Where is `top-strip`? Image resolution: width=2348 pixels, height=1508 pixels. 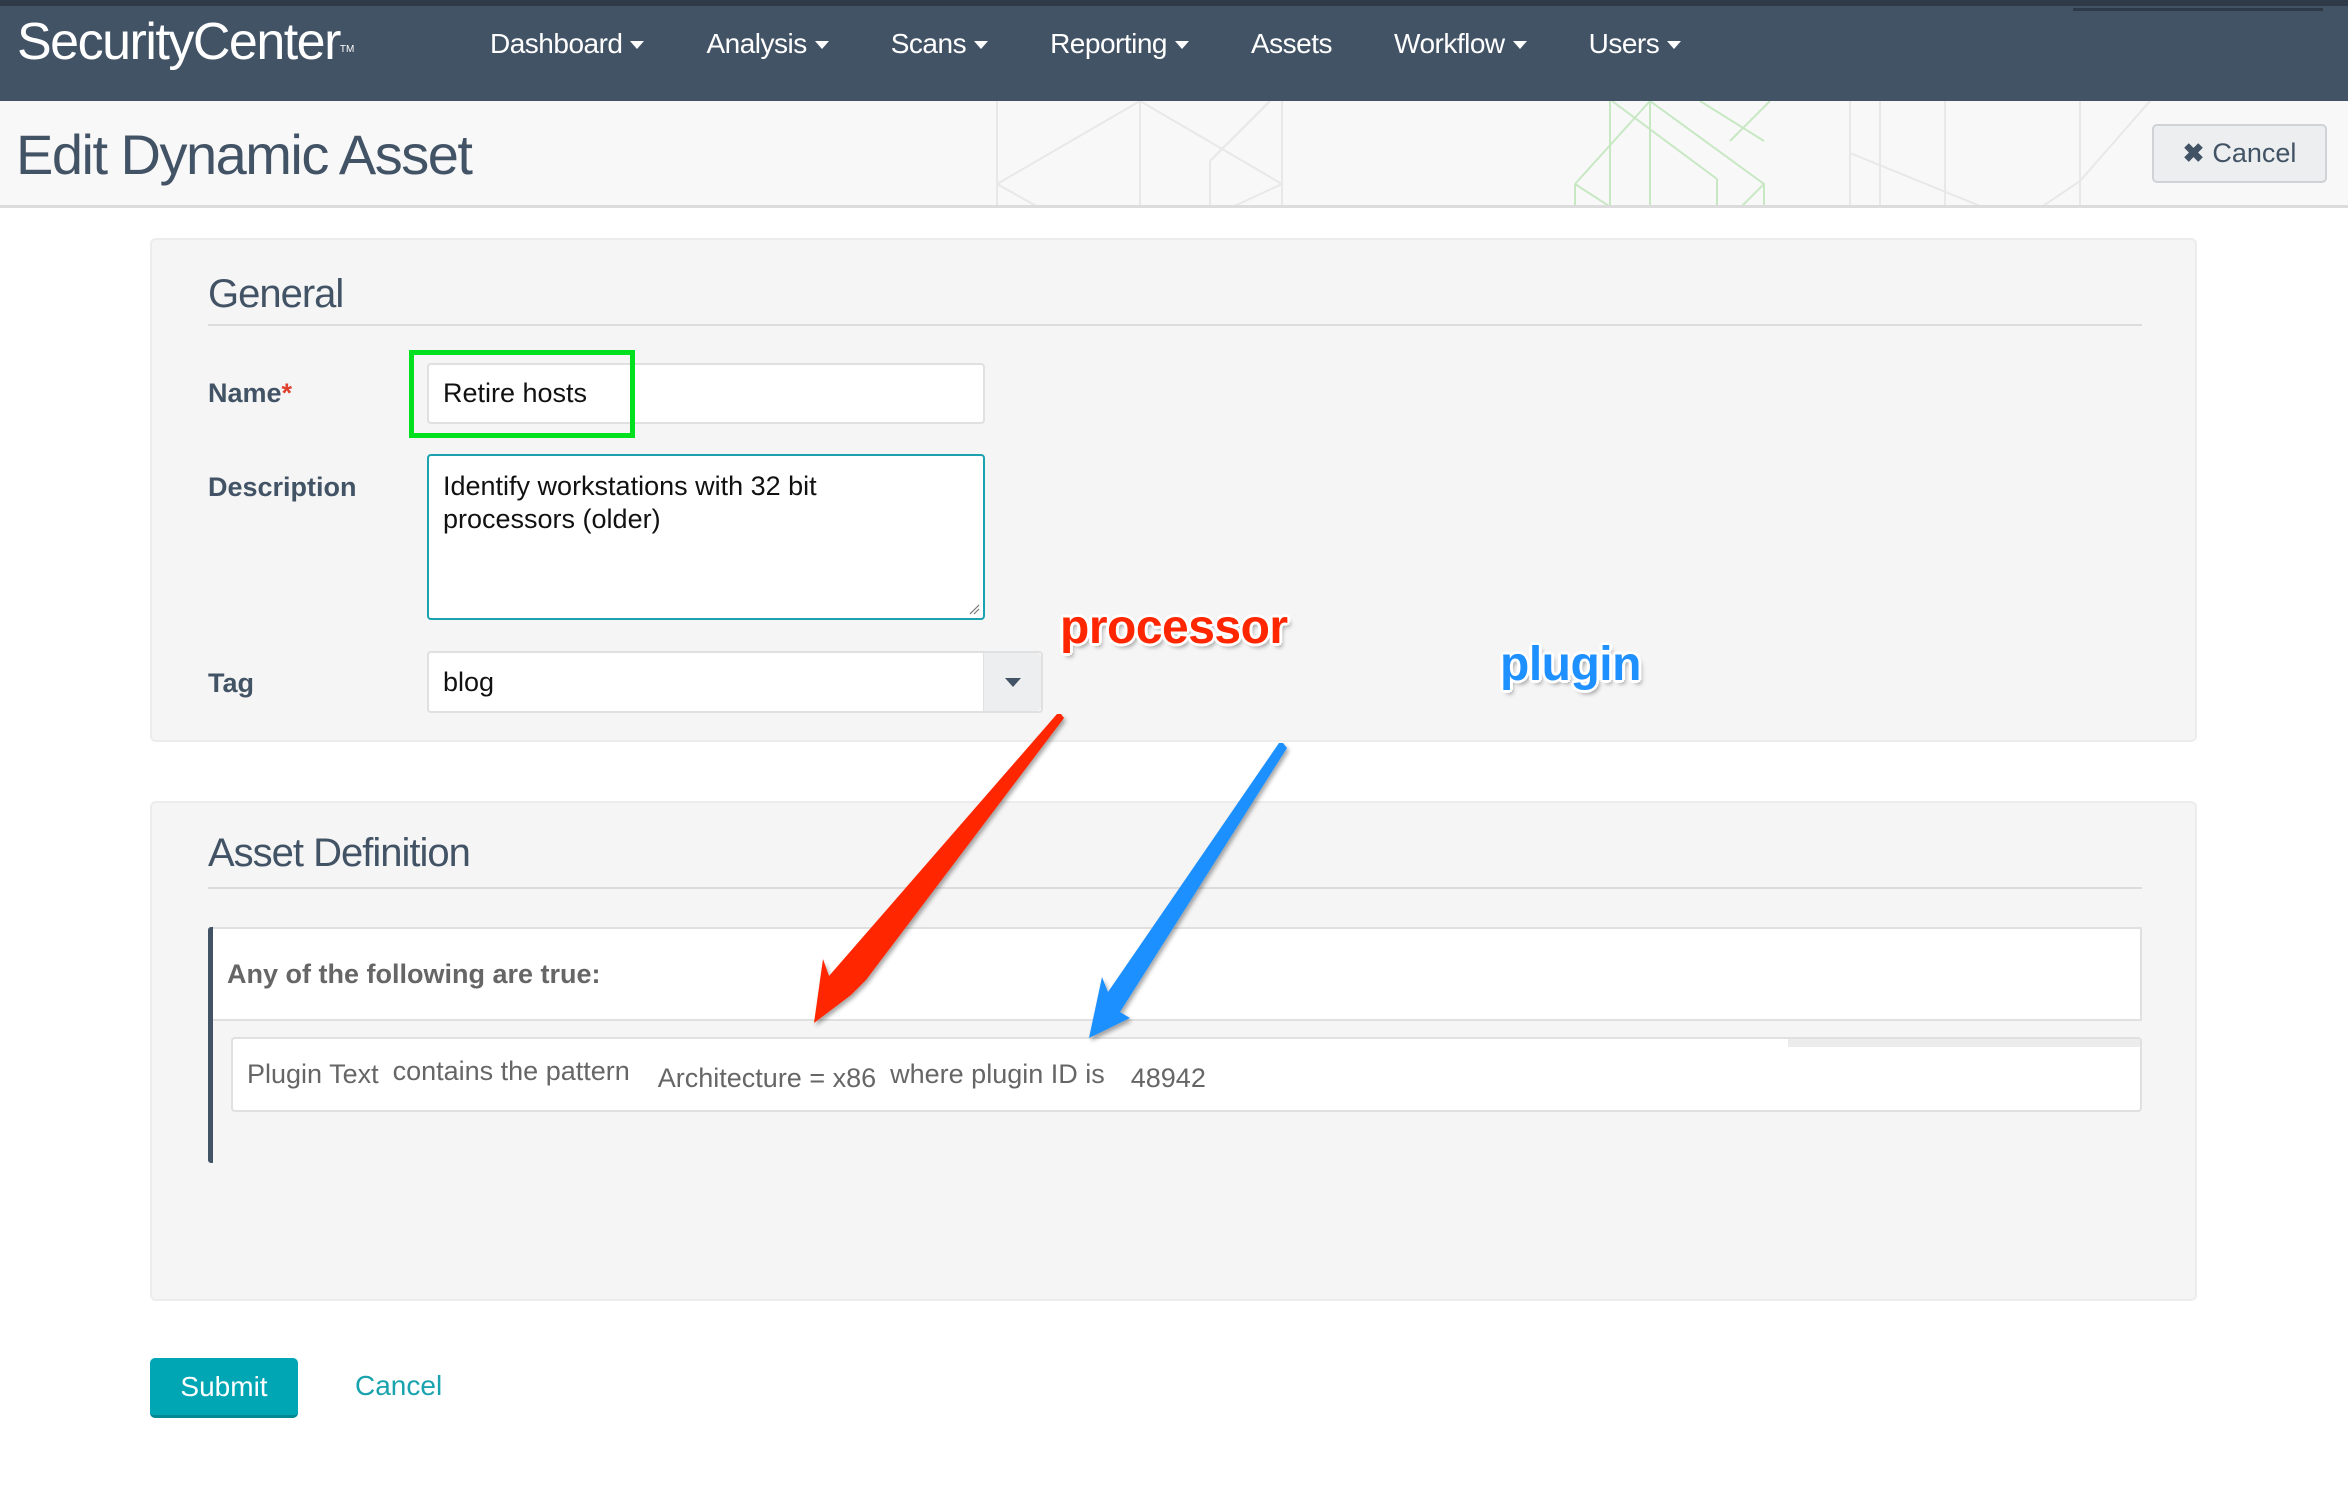 top-strip is located at coordinates (1174, 3).